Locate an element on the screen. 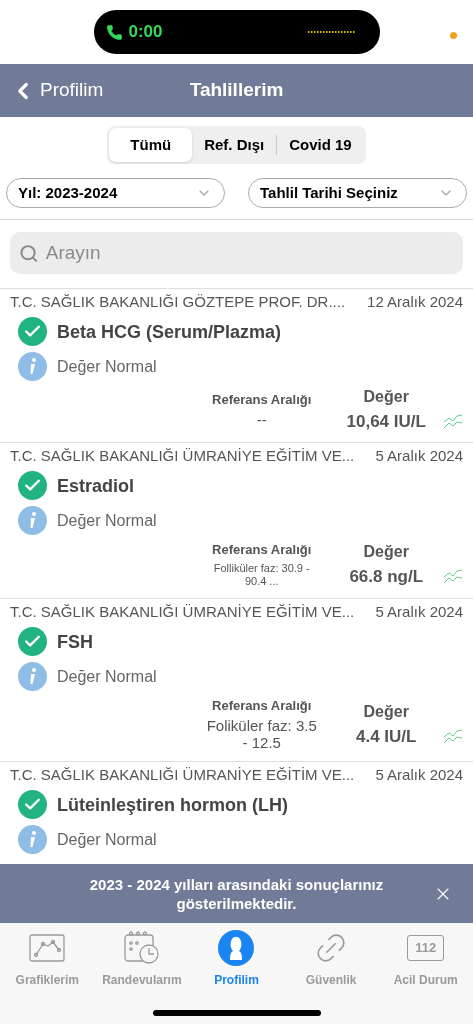 The width and height of the screenshot is (473, 1024). back-button: Profilim is located at coordinates (57, 90).